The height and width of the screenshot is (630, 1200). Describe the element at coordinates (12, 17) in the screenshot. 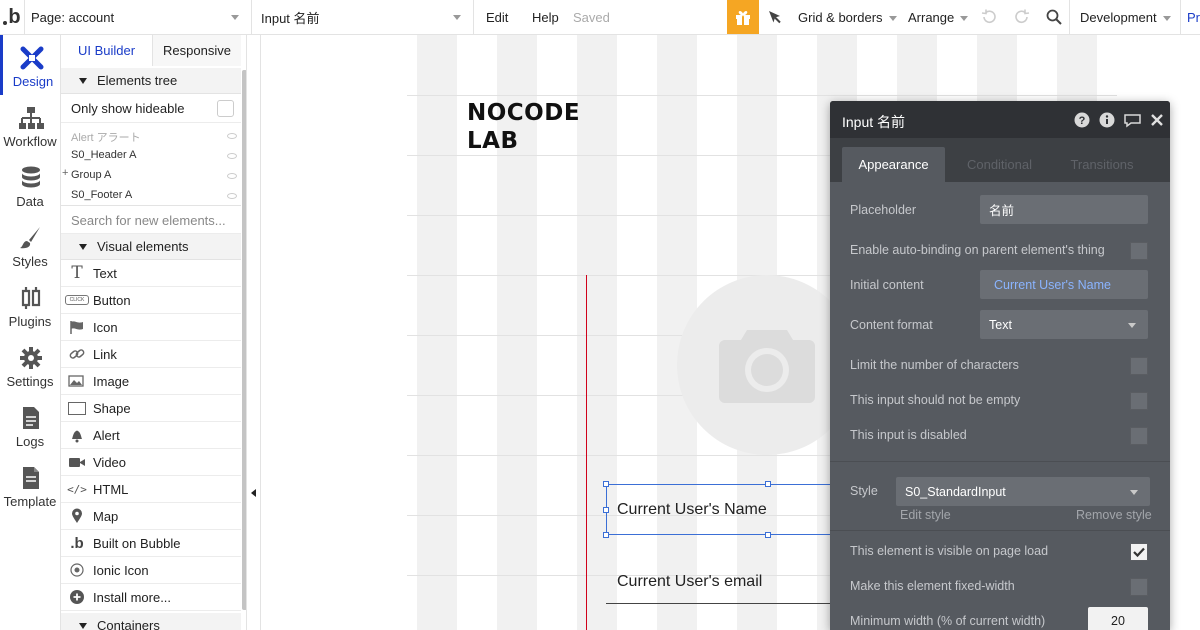

I see `bubble-logo: b` at that location.